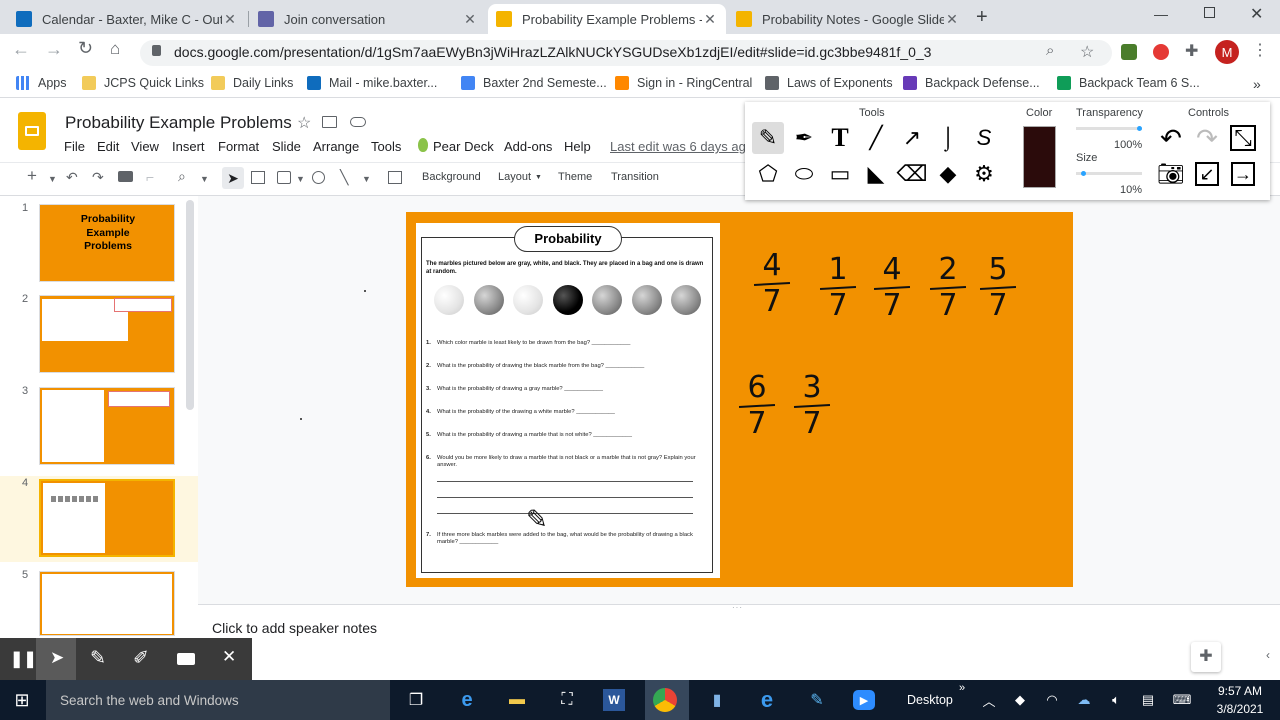 The width and height of the screenshot is (1280, 720). Describe the element at coordinates (182, 176) in the screenshot. I see `zoom-icon: ⌕` at that location.